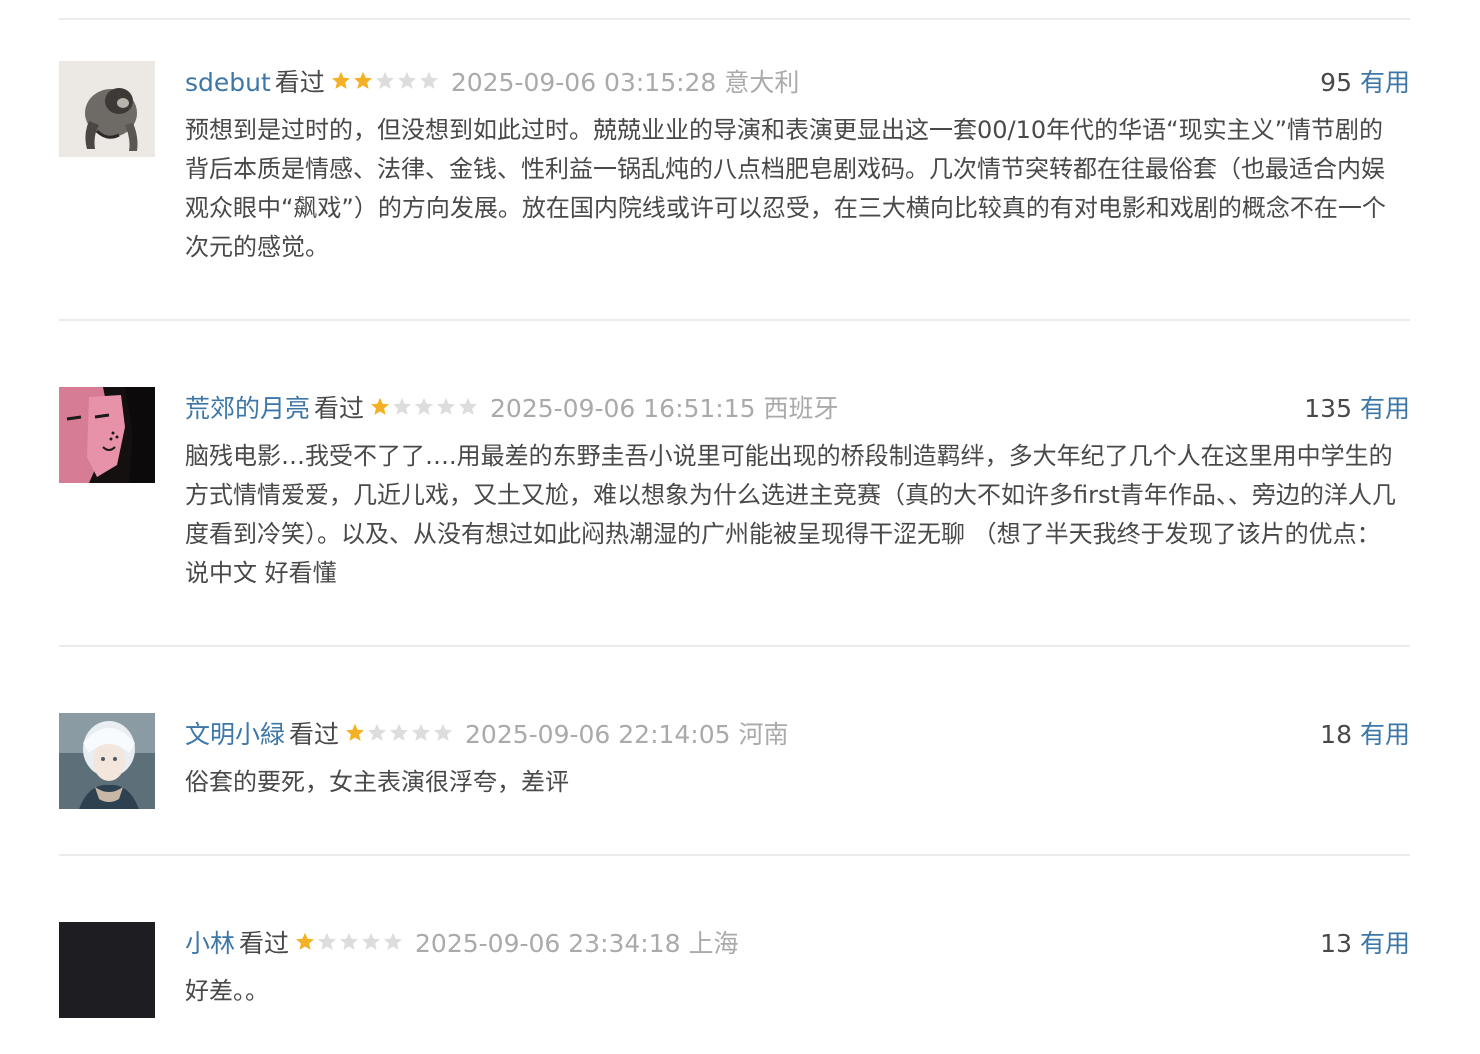 This screenshot has width=1480, height=1054. Describe the element at coordinates (623, 408) in the screenshot. I see `comment-time: 2025-09-06 16:51:15` at that location.